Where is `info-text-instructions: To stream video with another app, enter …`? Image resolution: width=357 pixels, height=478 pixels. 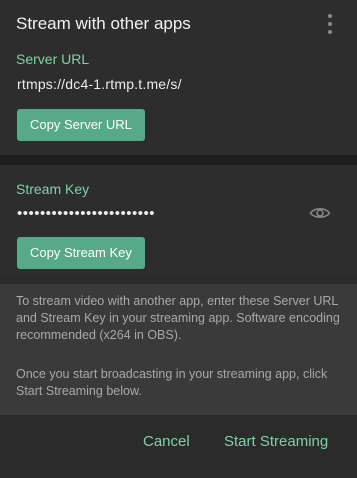 info-text-instructions: To stream video with another app, enter … is located at coordinates (178, 318).